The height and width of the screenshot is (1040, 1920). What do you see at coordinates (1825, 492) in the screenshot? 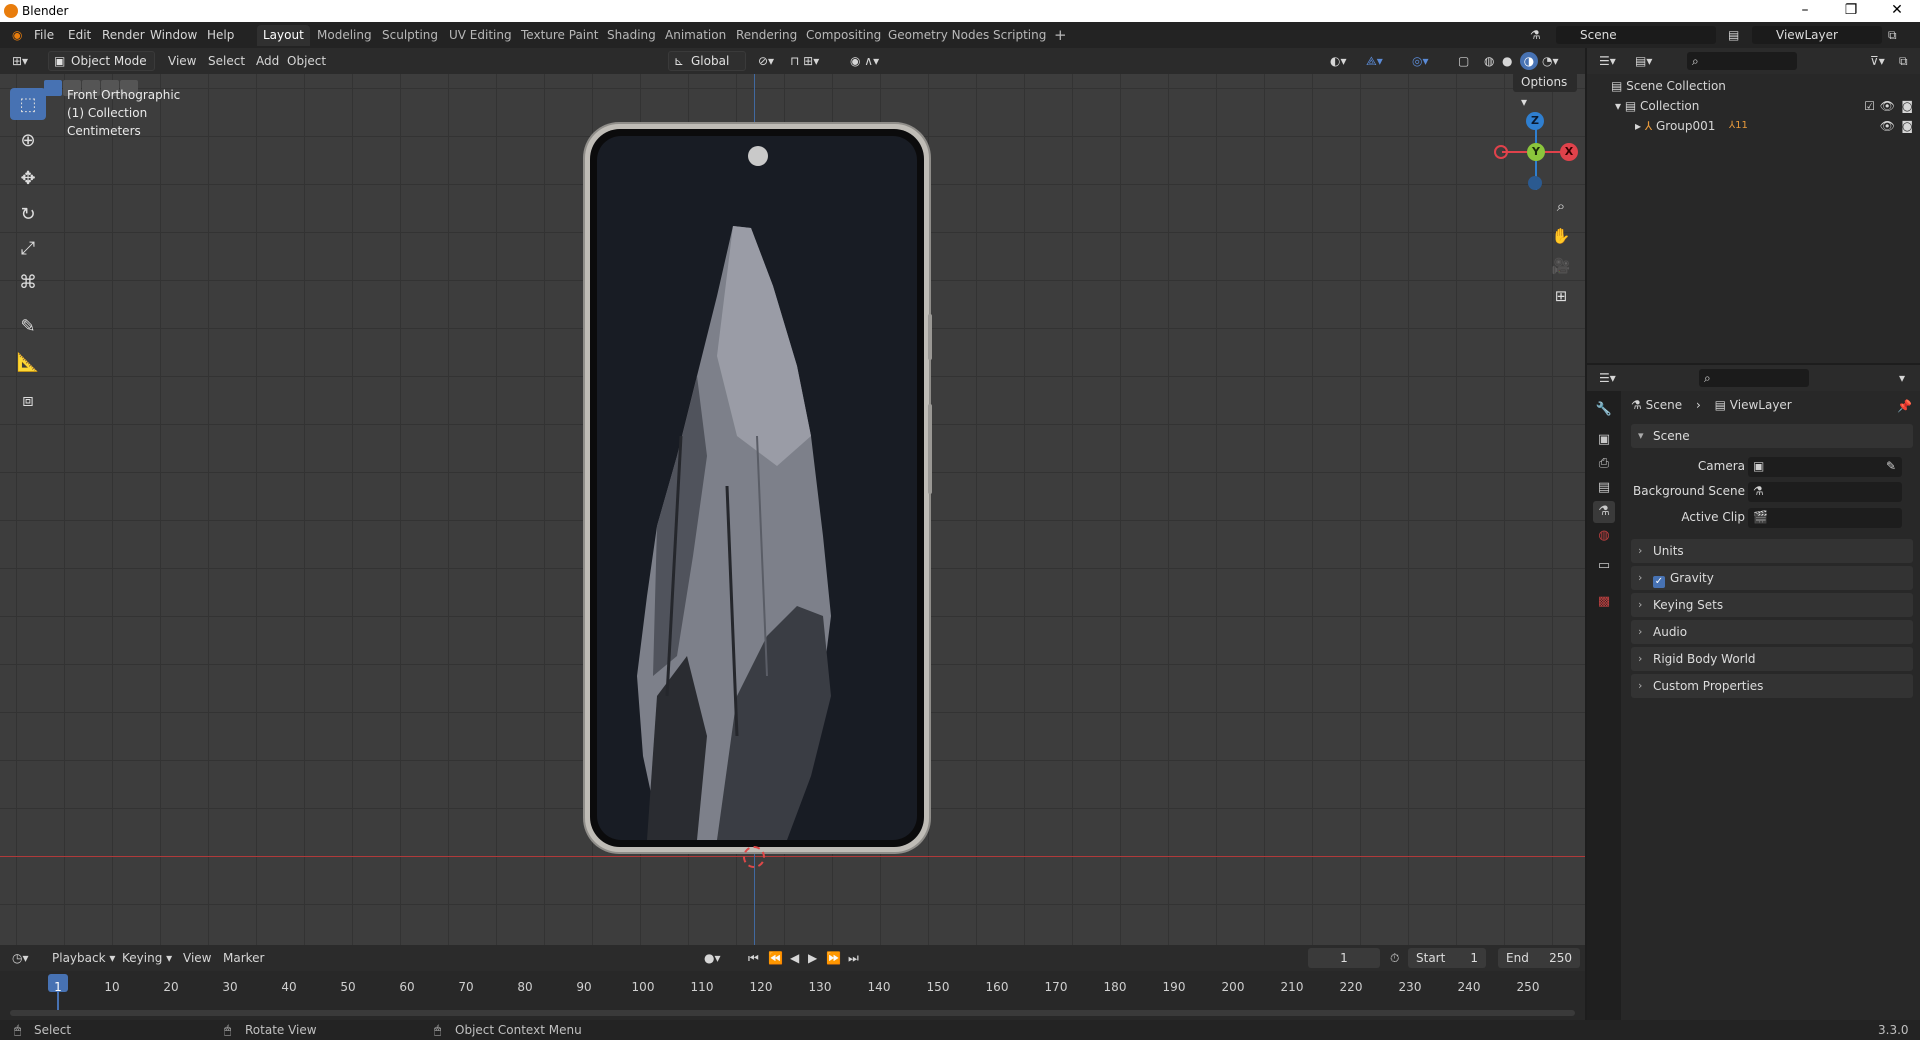
I see `background-scene-field: ⚗` at bounding box center [1825, 492].